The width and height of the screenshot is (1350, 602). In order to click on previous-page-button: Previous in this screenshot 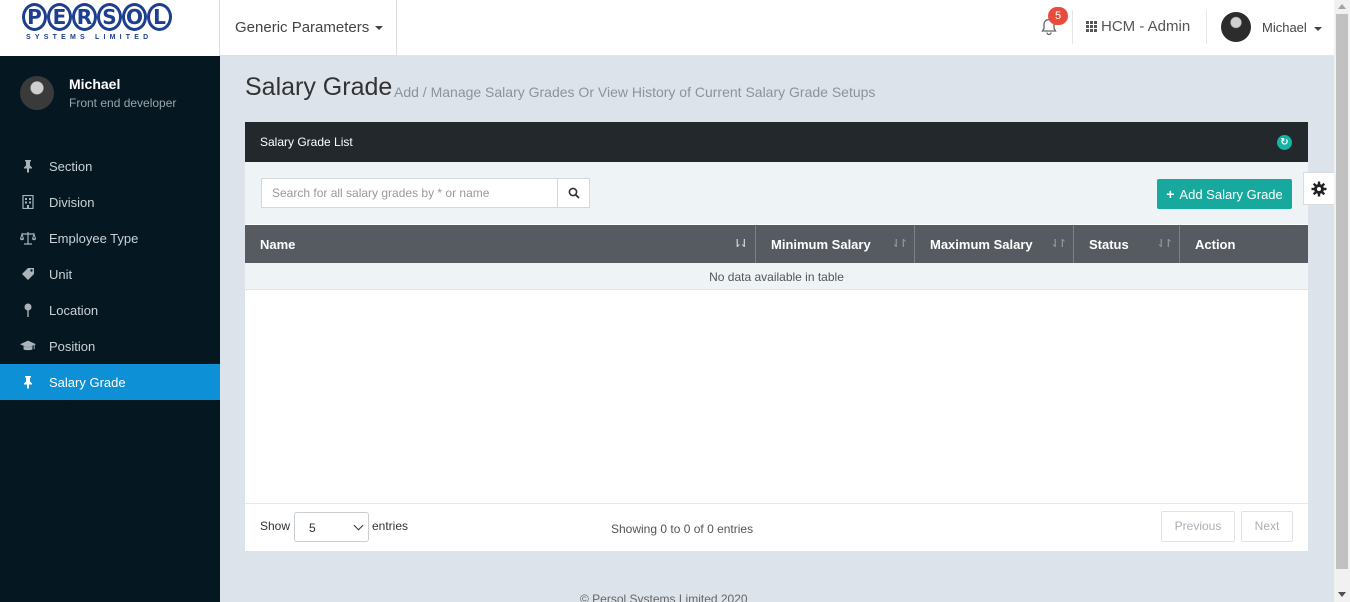, I will do `click(1198, 526)`.